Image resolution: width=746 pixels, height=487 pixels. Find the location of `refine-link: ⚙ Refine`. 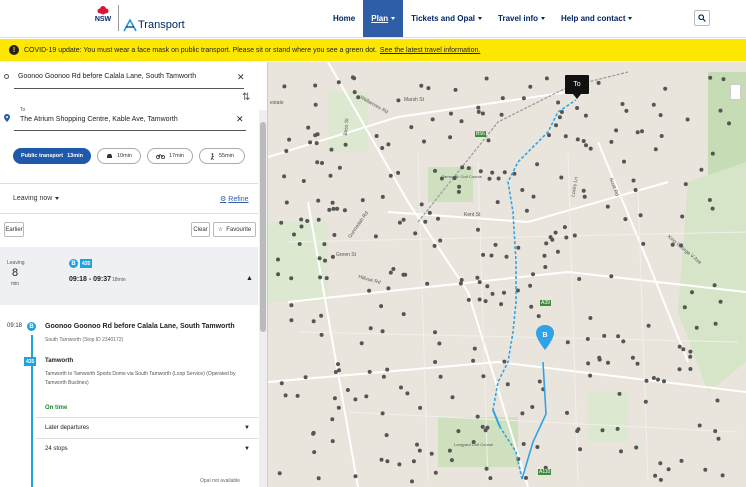

refine-link: ⚙ Refine is located at coordinates (234, 199).